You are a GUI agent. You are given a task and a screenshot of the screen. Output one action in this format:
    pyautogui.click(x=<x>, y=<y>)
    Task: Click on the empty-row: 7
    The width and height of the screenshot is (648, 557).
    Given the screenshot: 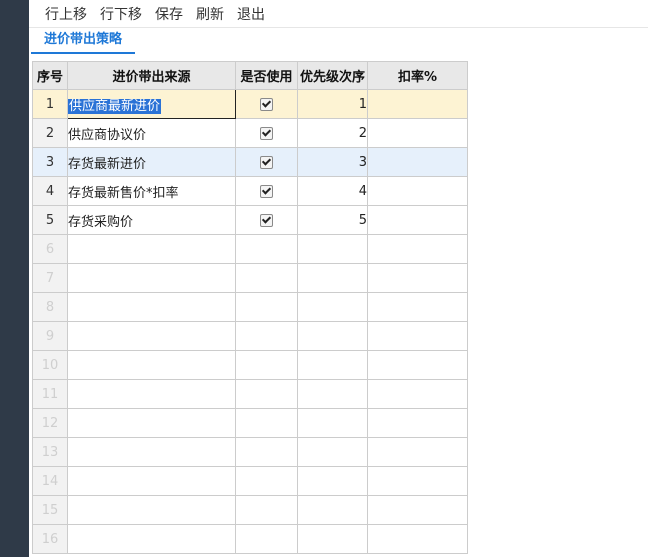 What is the action you would take?
    pyautogui.click(x=250, y=278)
    